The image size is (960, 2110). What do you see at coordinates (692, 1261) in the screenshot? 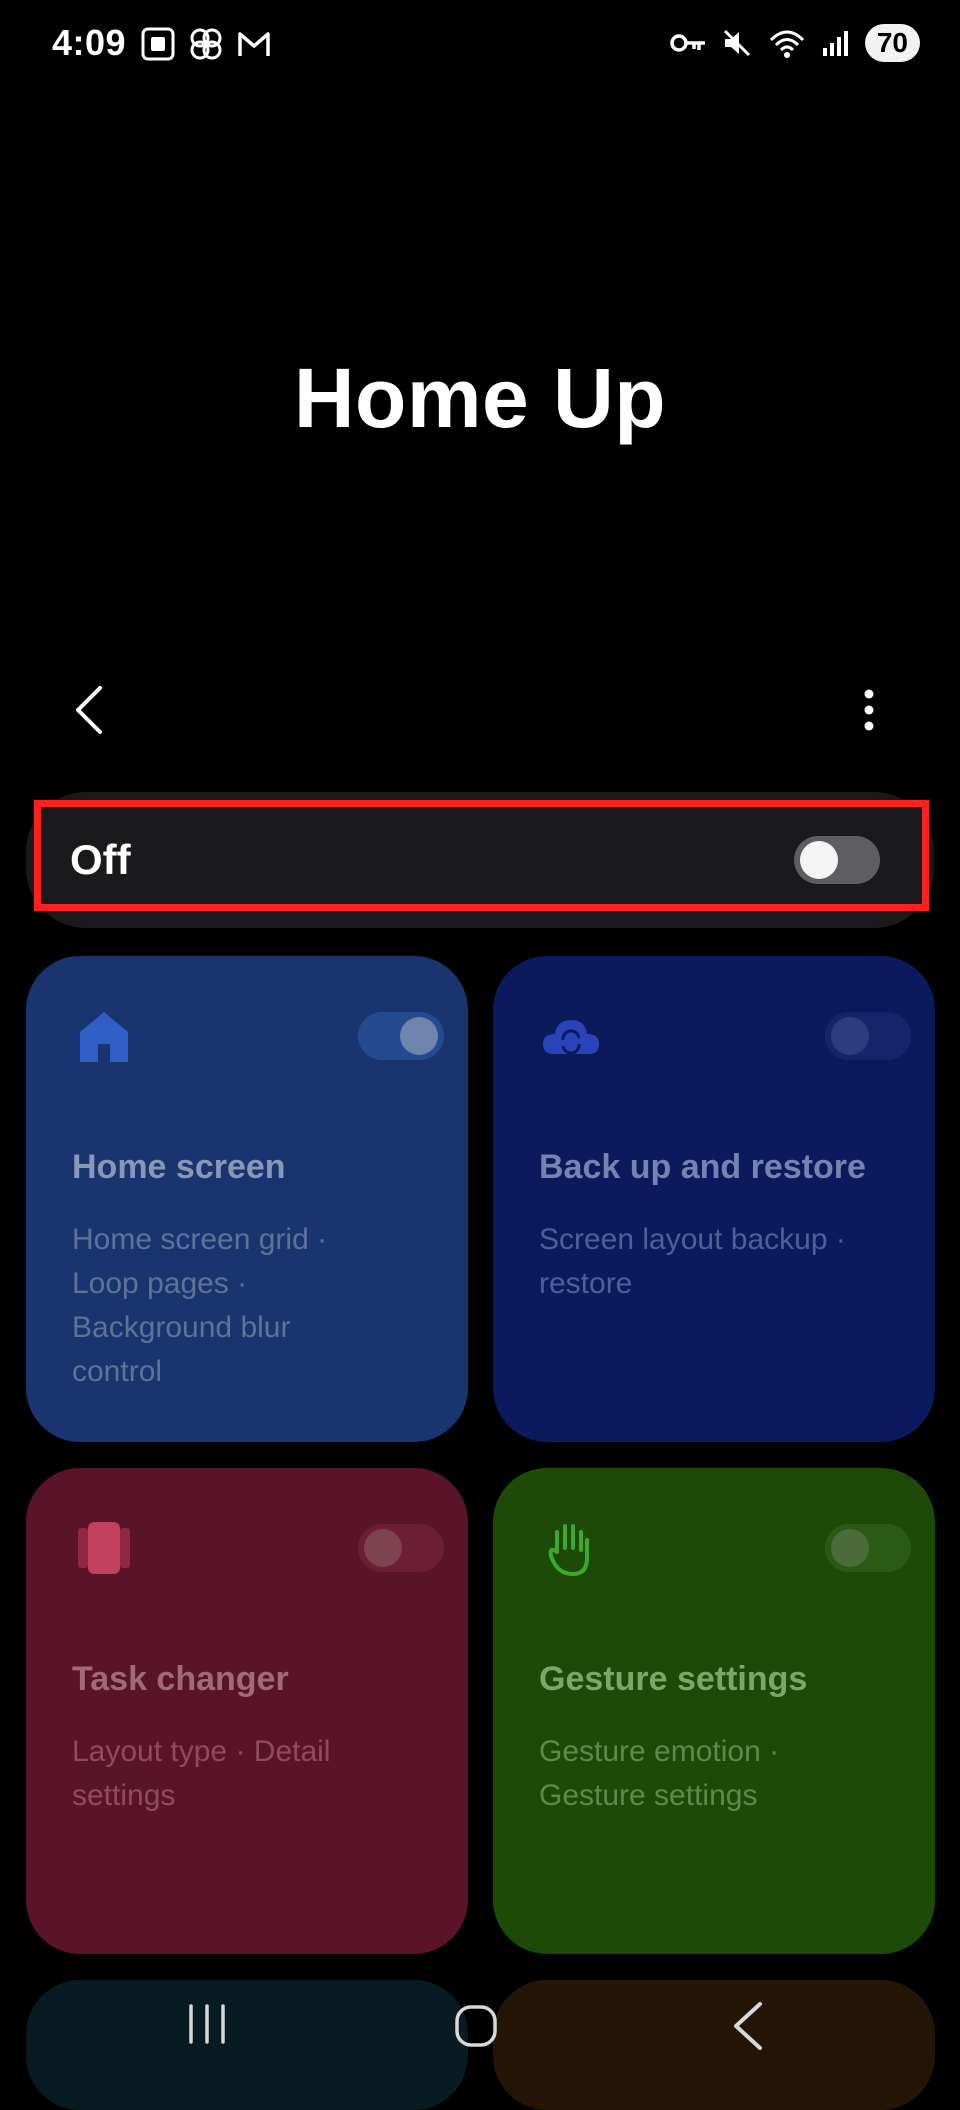
I see `card-description: Screen layout backup · restore` at bounding box center [692, 1261].